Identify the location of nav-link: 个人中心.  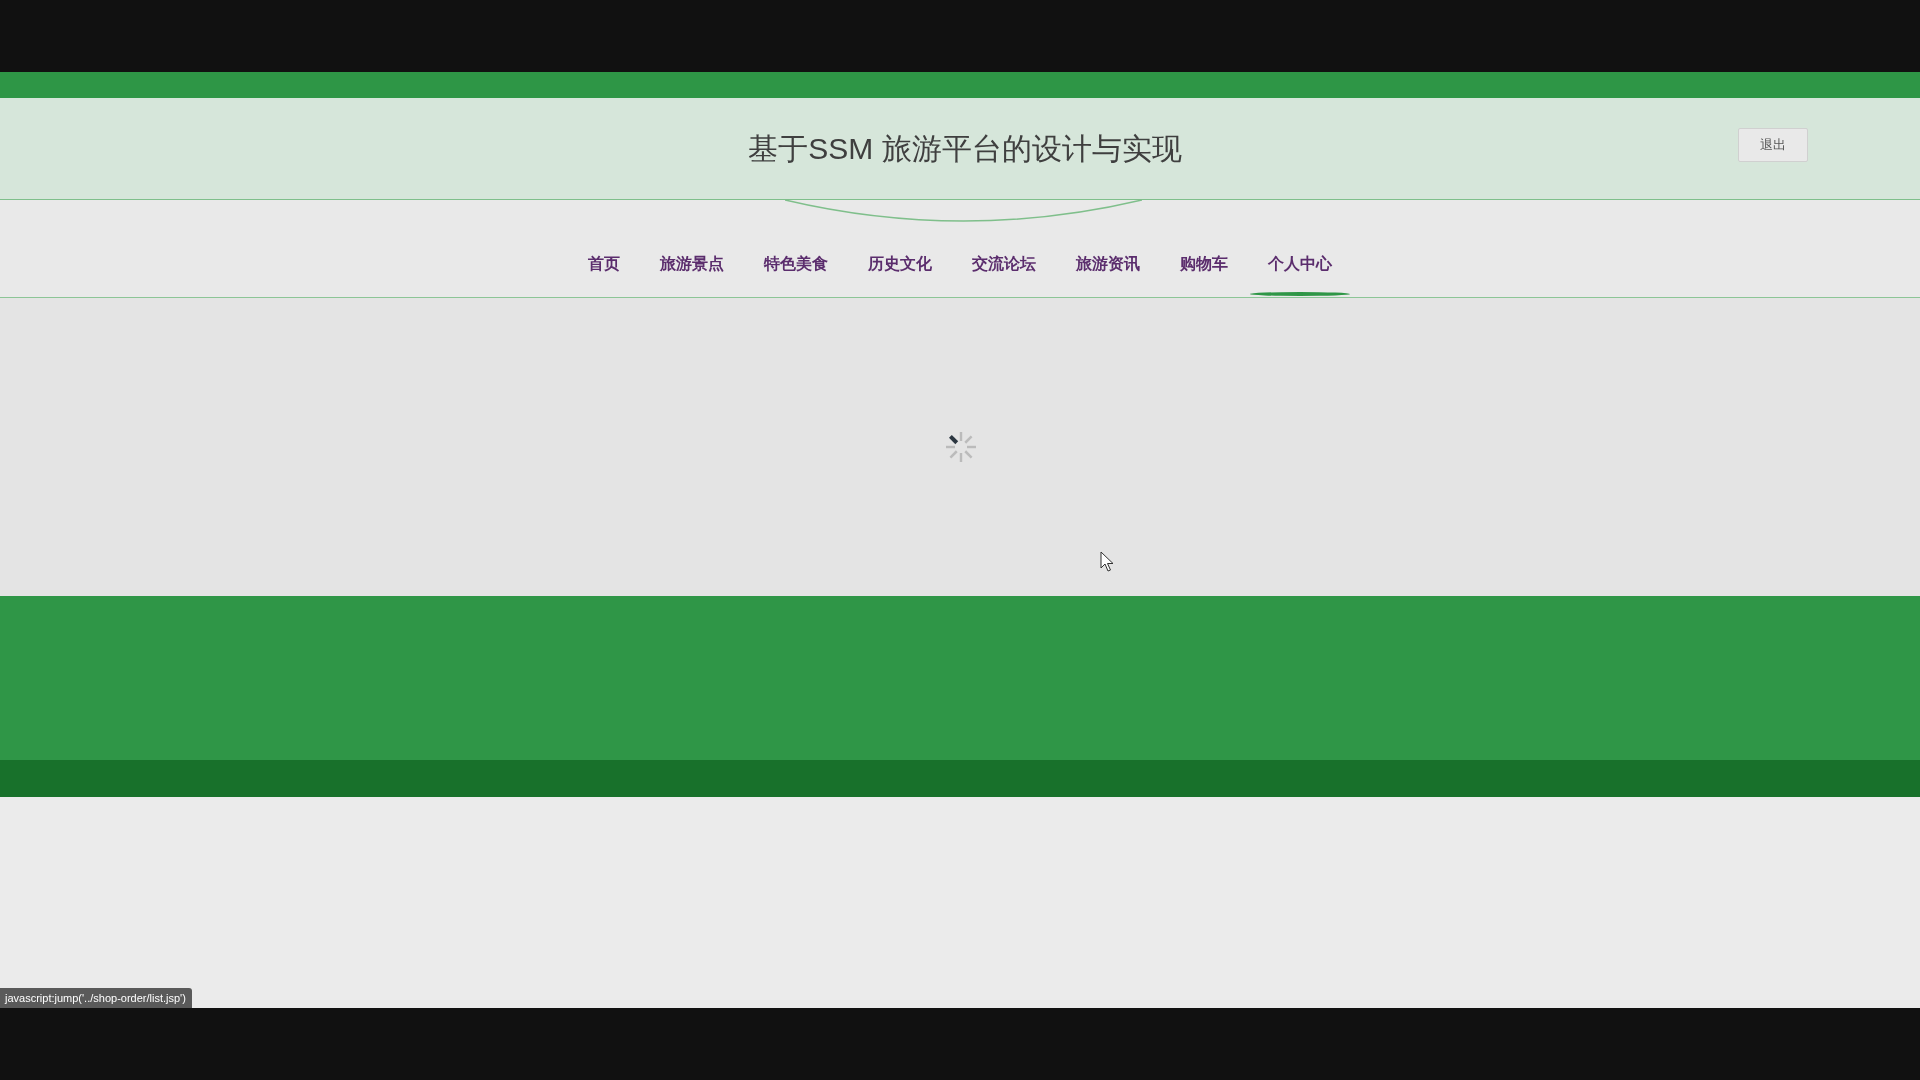
(1300, 248).